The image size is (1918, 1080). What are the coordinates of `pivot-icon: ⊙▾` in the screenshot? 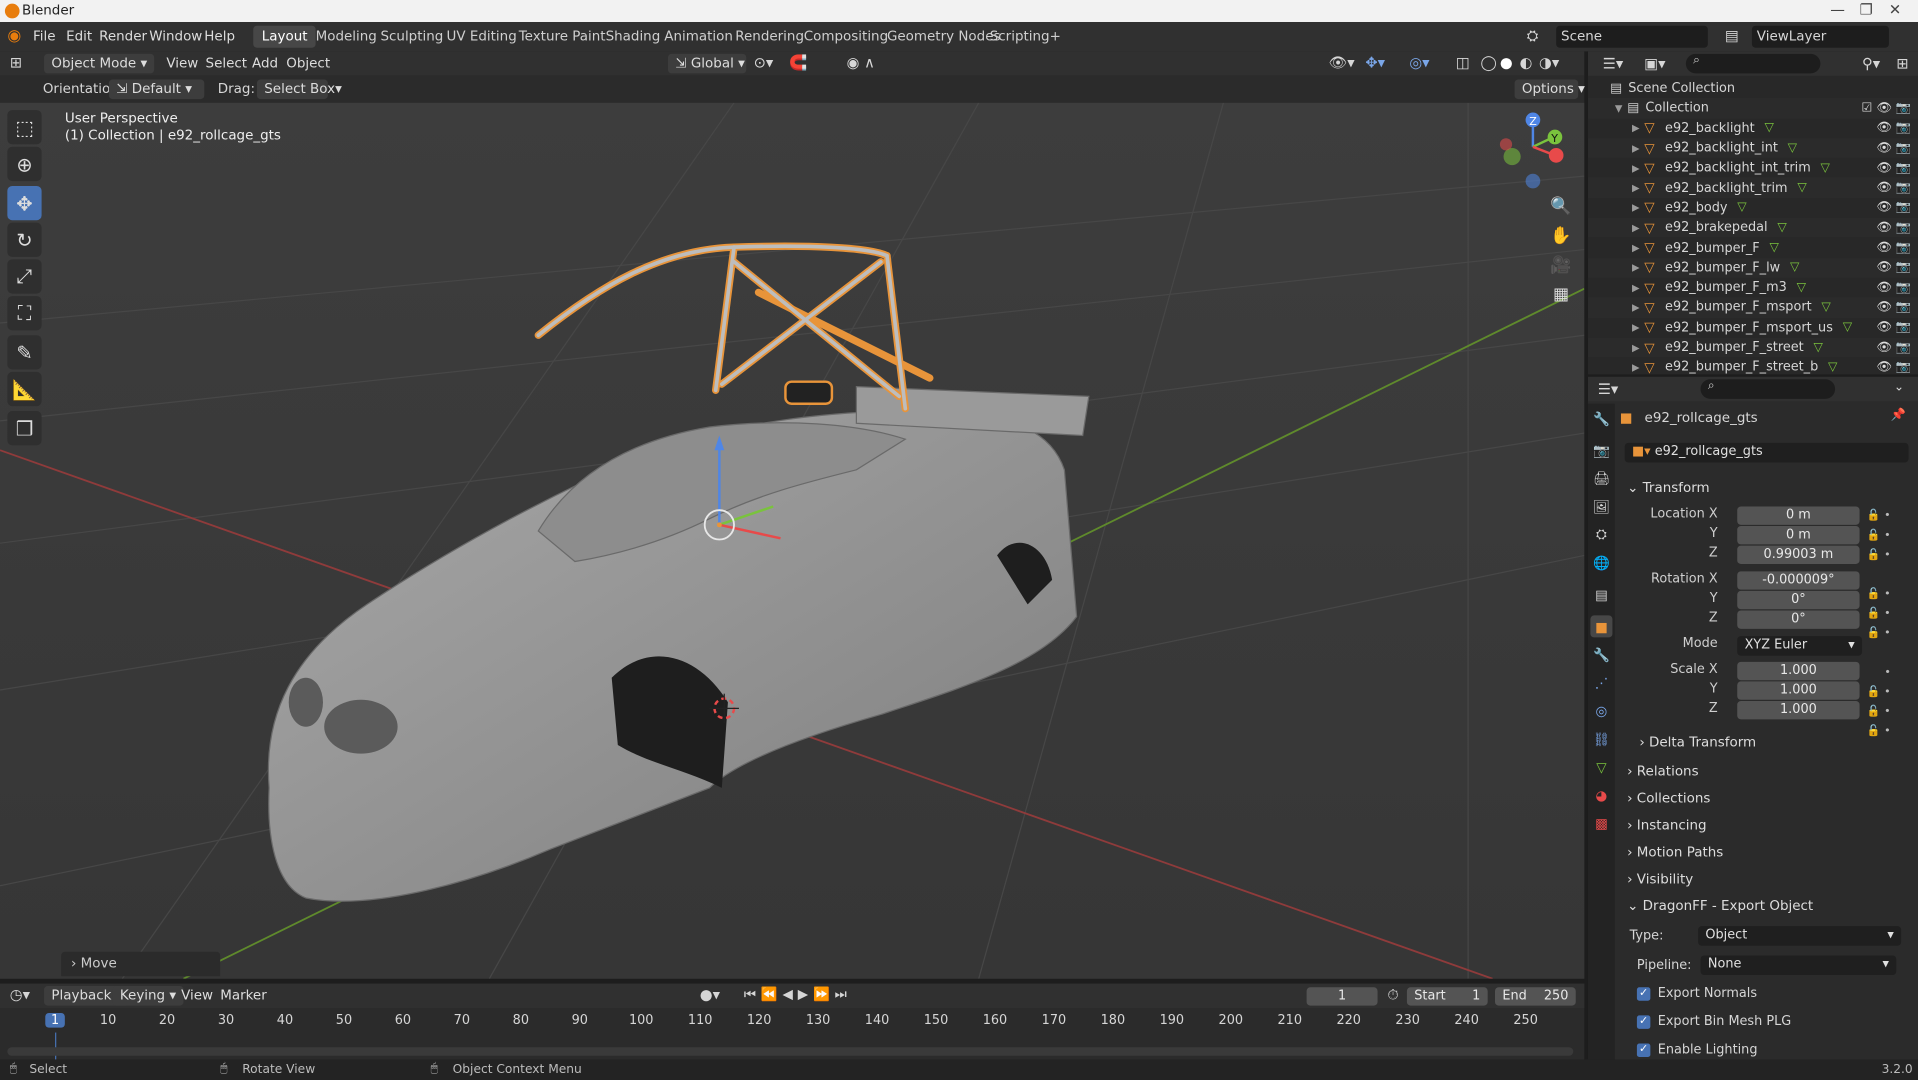 It's located at (764, 62).